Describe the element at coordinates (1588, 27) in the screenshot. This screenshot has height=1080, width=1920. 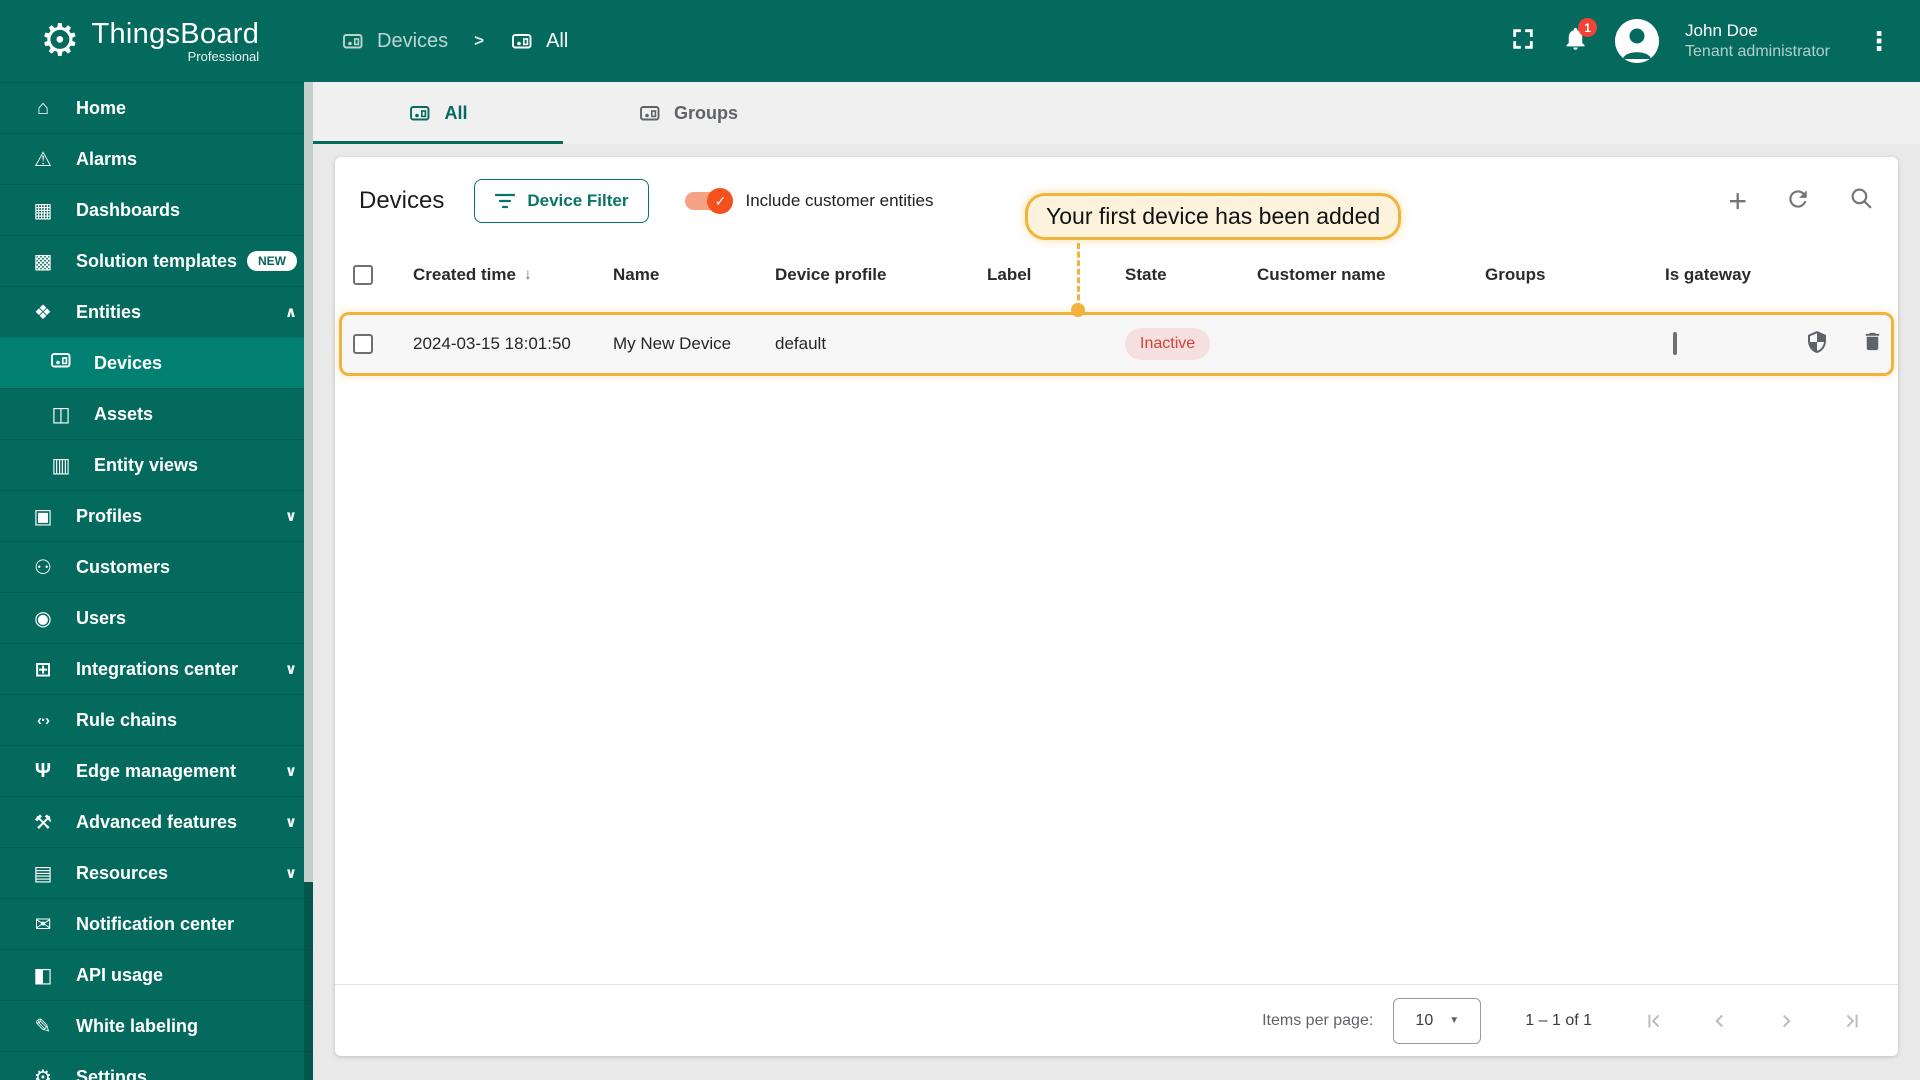
I see `notification-count-badge: 1` at that location.